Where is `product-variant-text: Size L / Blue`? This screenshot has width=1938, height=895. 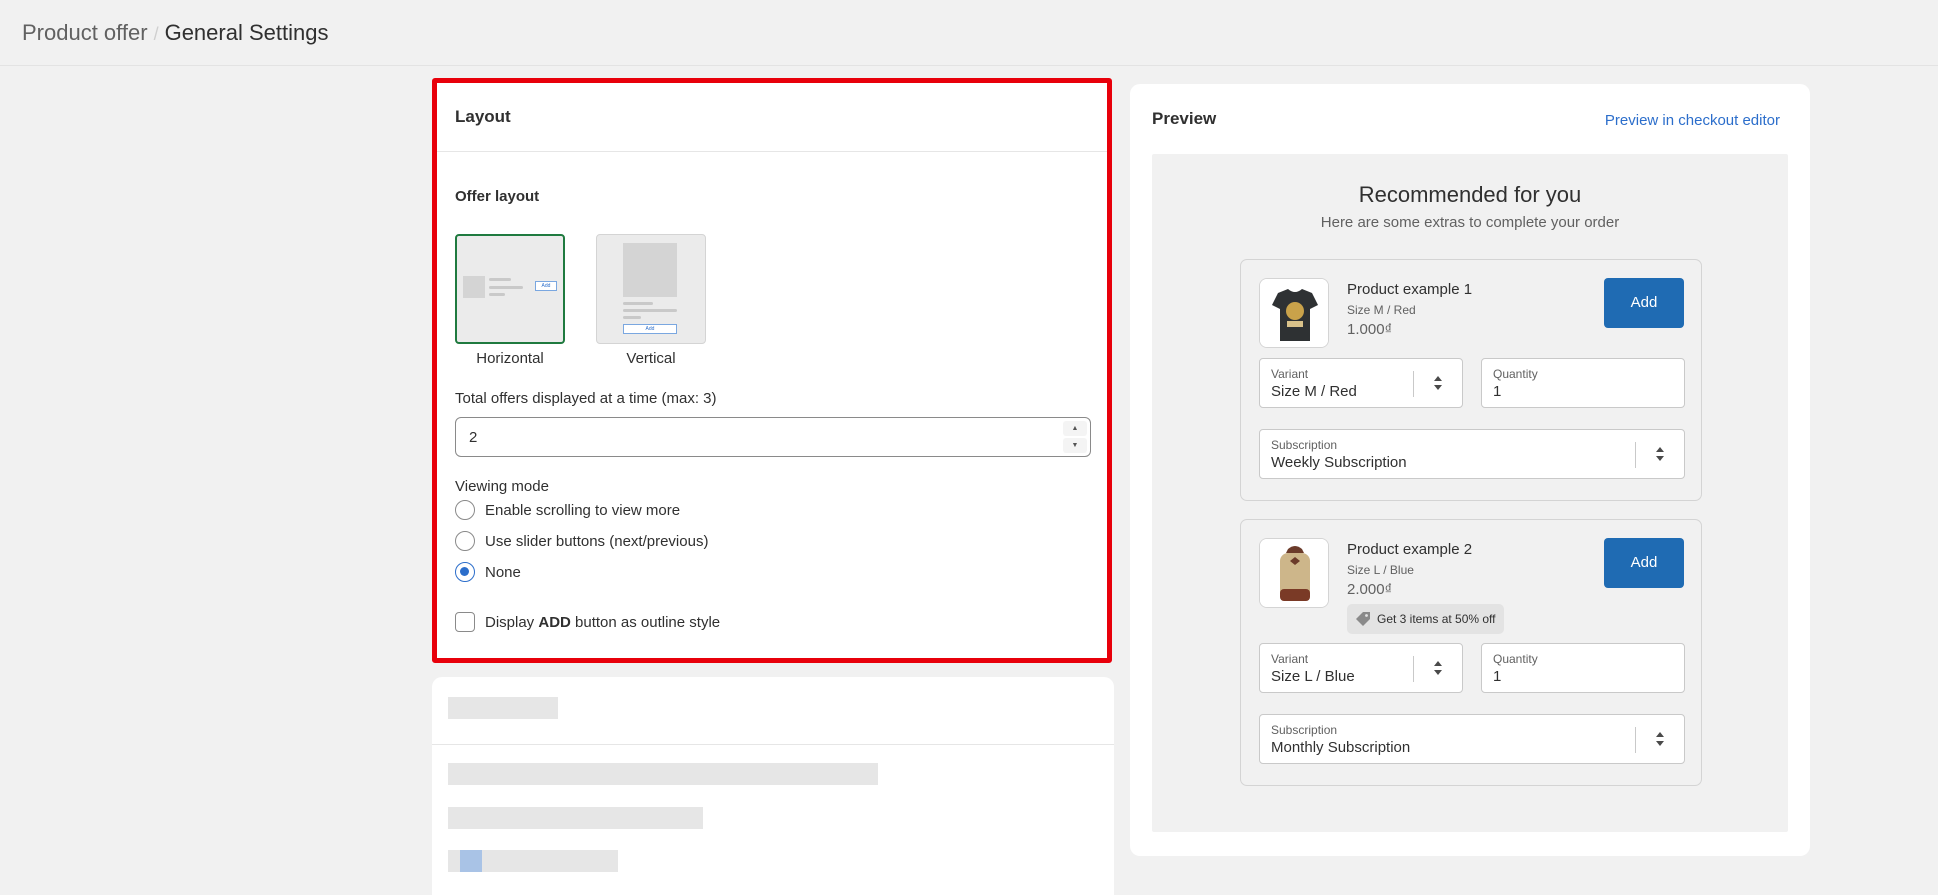 product-variant-text: Size L / Blue is located at coordinates (1380, 570).